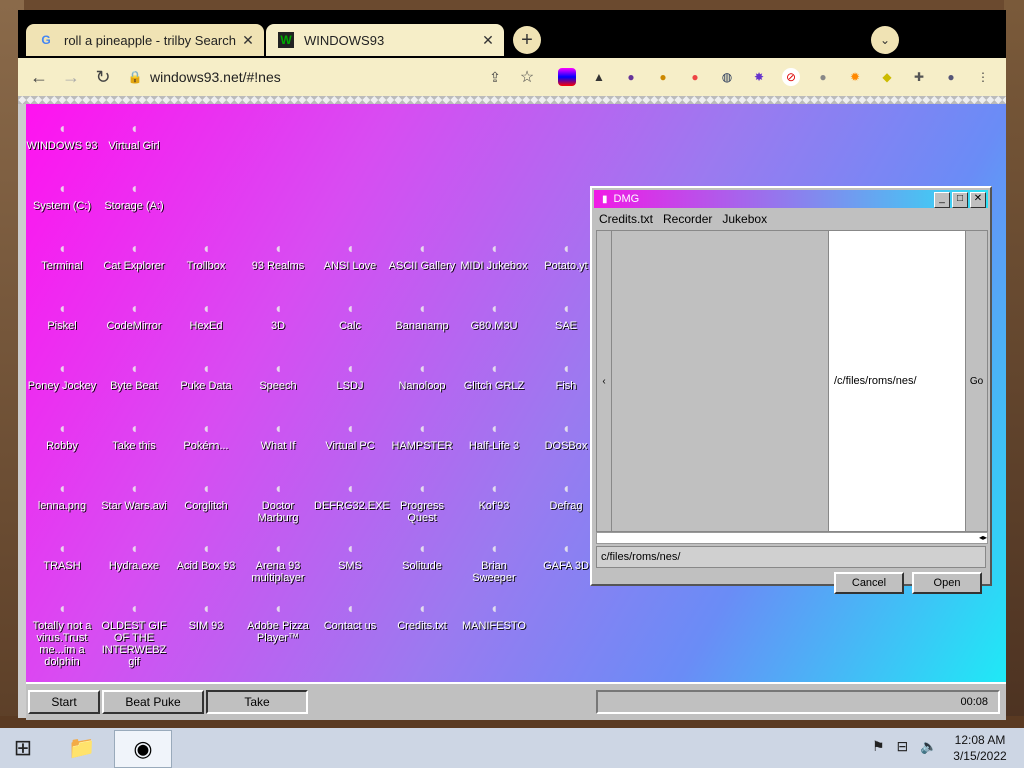 The height and width of the screenshot is (768, 1024). Describe the element at coordinates (350, 436) in the screenshot. I see `desktop-icon: ◖ Virtual PC` at that location.